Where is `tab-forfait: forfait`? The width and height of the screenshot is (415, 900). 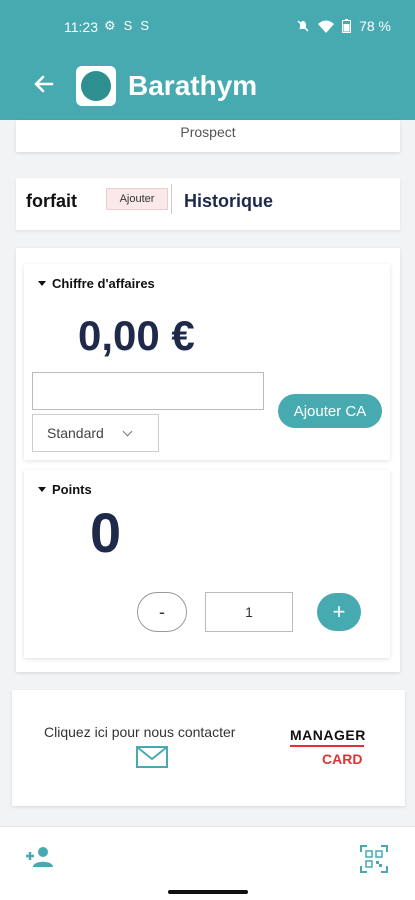
tab-forfait: forfait is located at coordinates (51, 201).